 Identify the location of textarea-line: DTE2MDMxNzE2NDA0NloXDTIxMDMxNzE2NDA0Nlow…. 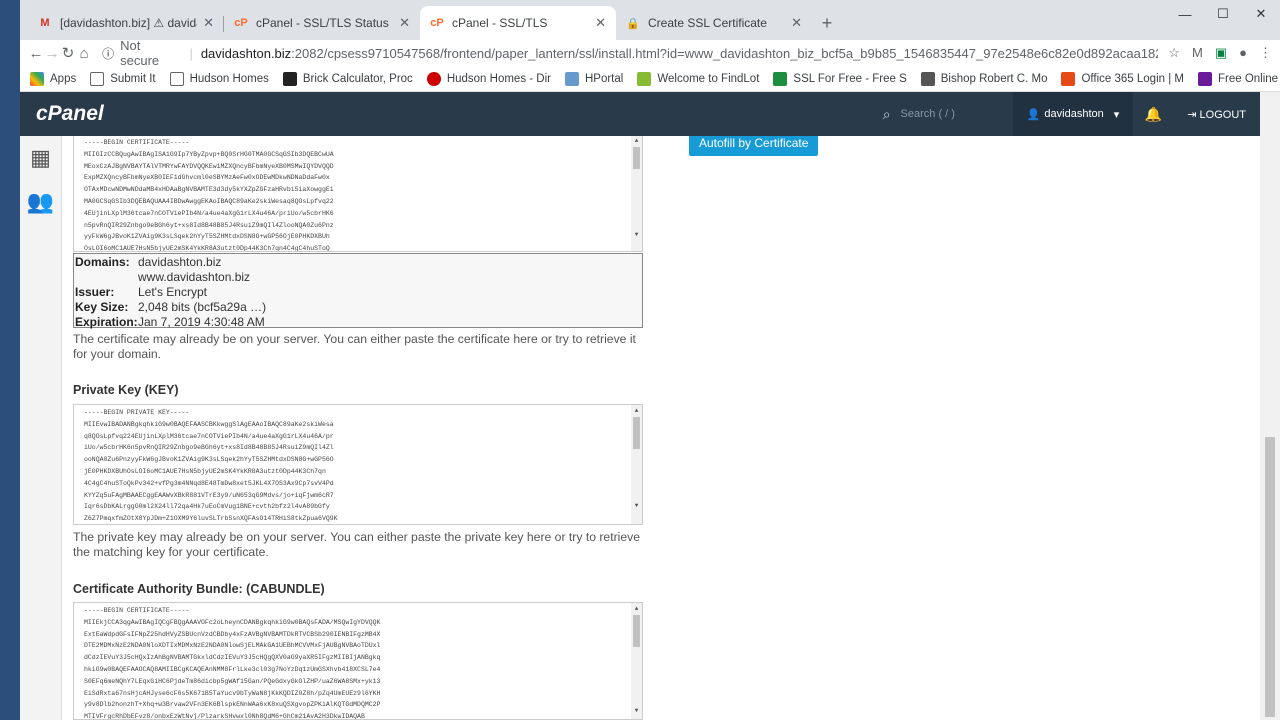
(232, 646).